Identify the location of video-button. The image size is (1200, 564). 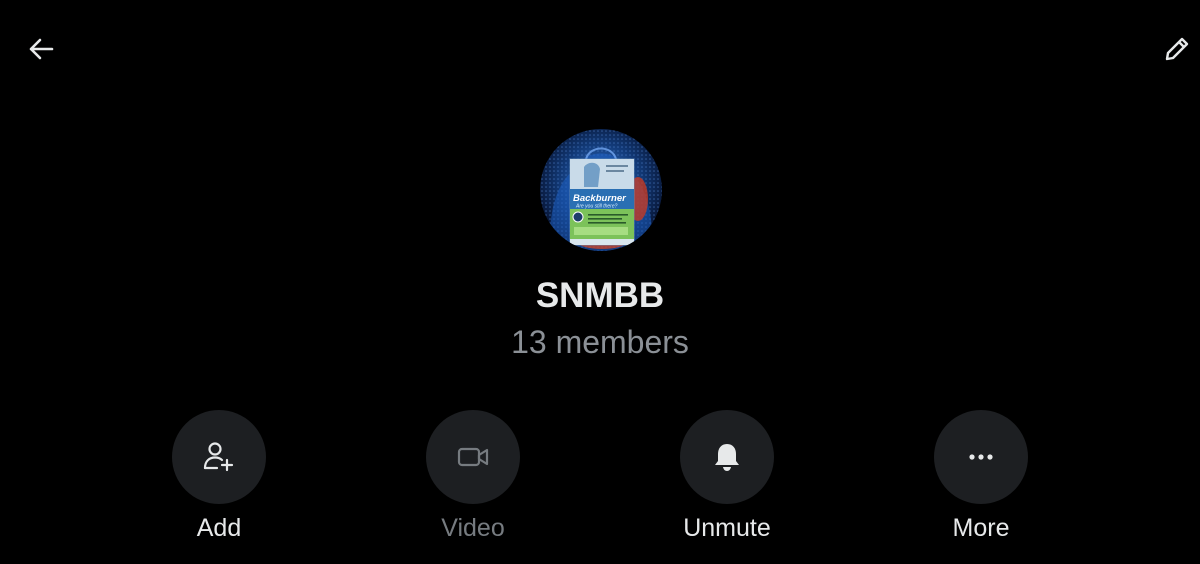
(473, 457).